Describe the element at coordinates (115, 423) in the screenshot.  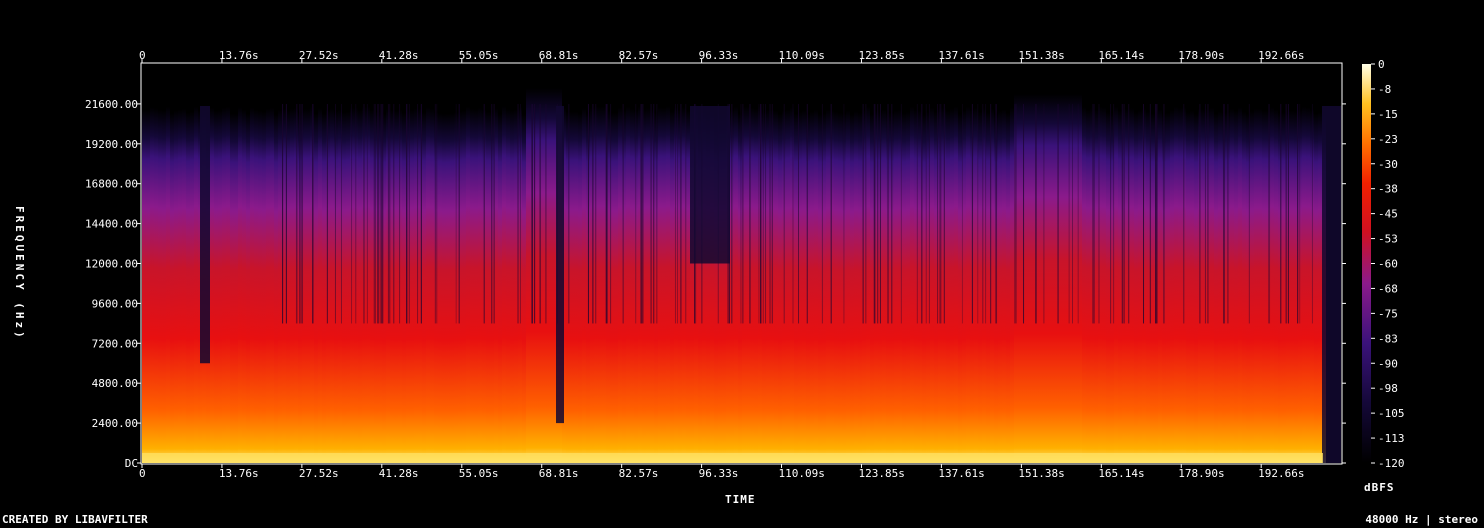
I see `y-tick-label: 2400.00` at that location.